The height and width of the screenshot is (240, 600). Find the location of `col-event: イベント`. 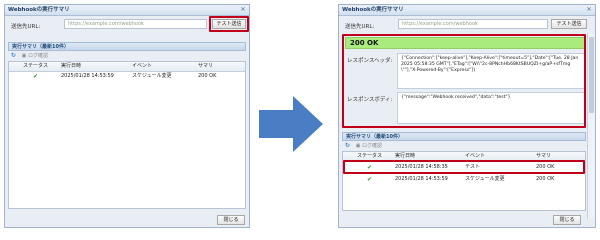

col-event: イベント is located at coordinates (142, 66).